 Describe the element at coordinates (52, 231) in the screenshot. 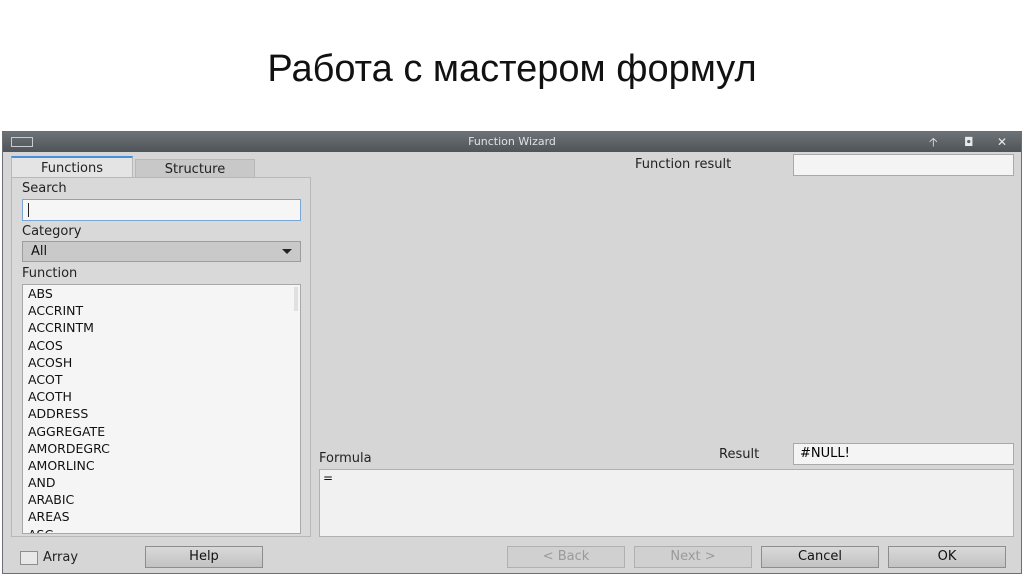

I see `category-label: Category` at that location.